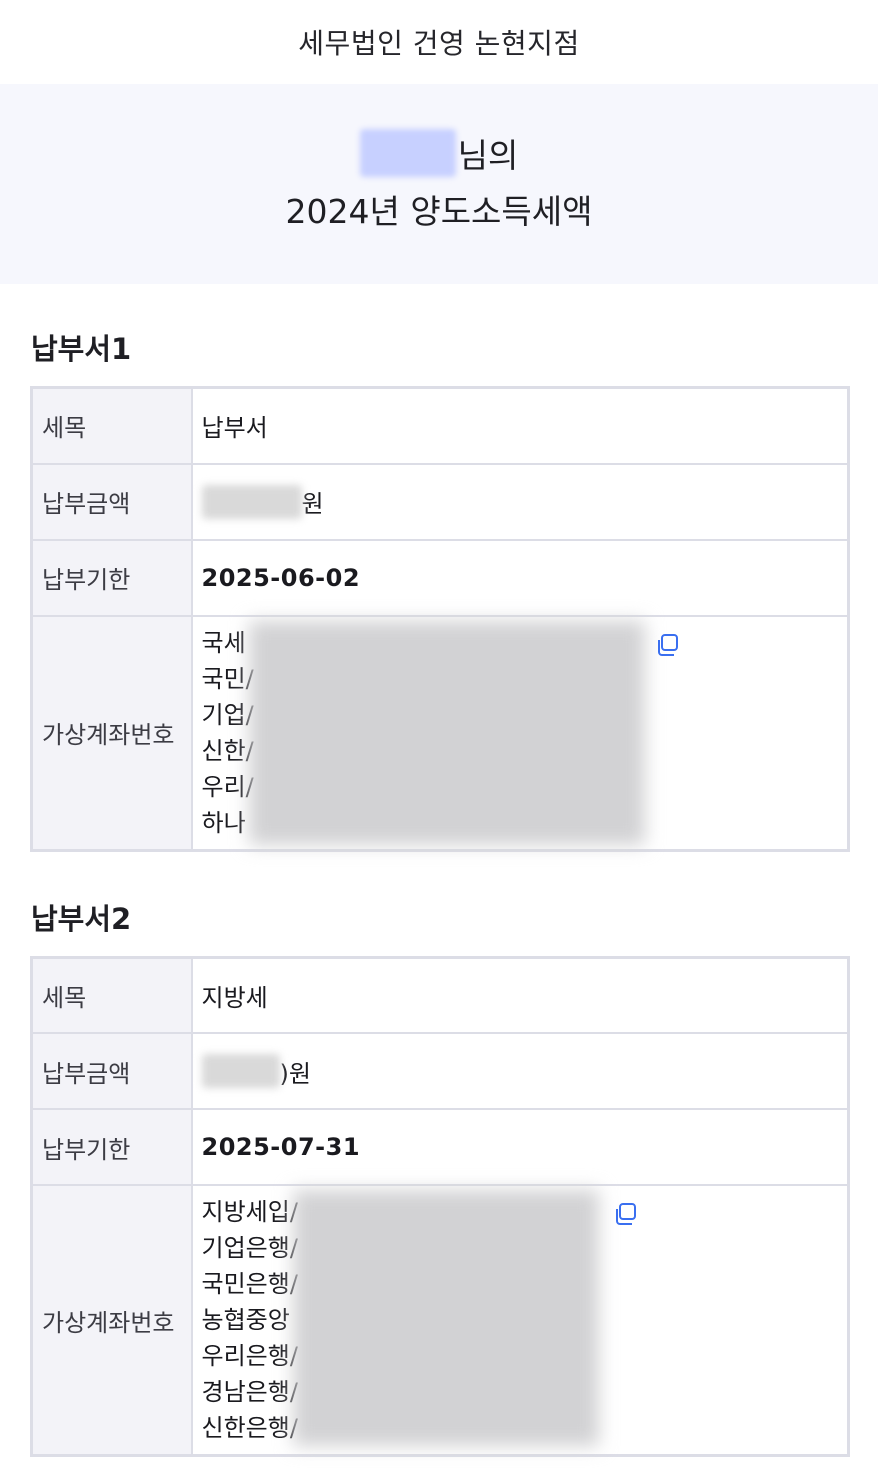 The image size is (878, 1468). Describe the element at coordinates (81, 349) in the screenshot. I see `section-title-1: 납부서1` at that location.